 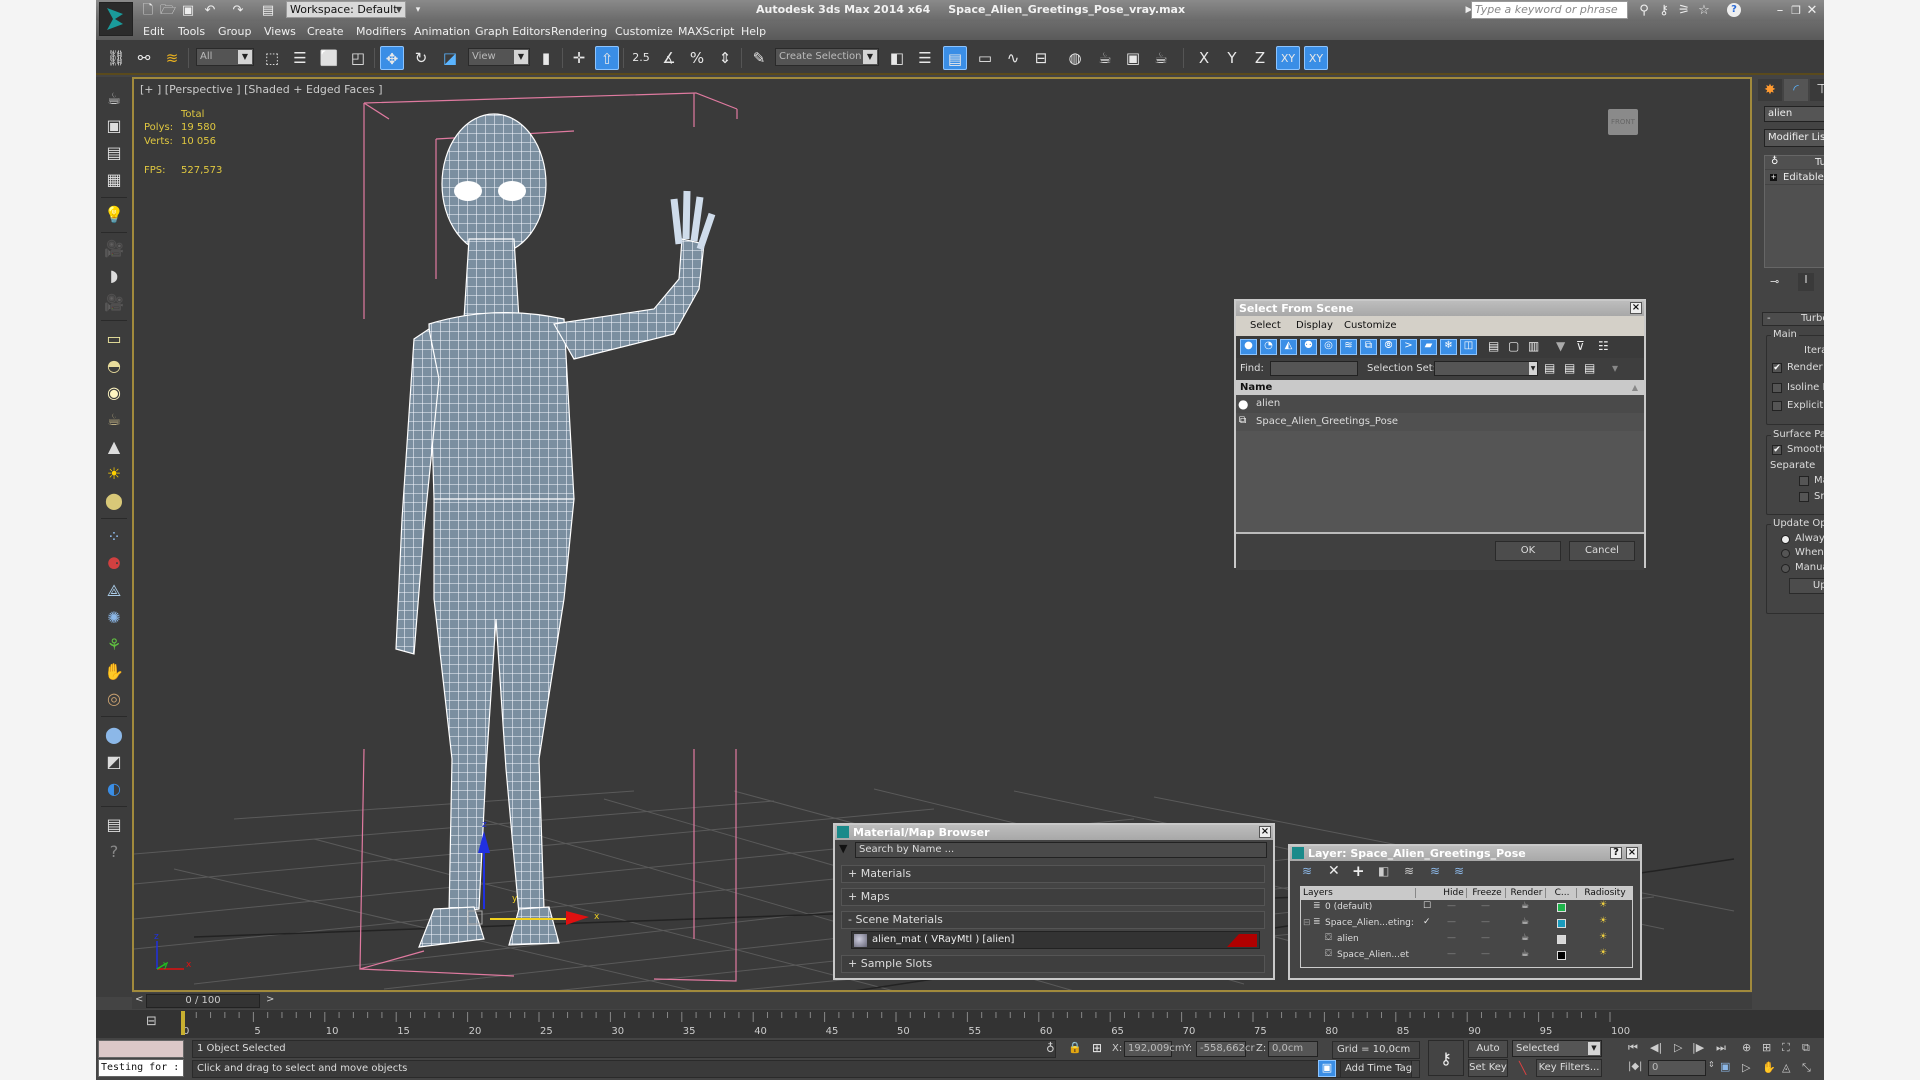 What do you see at coordinates (1806, 586) in the screenshot?
I see `update-button: Update` at bounding box center [1806, 586].